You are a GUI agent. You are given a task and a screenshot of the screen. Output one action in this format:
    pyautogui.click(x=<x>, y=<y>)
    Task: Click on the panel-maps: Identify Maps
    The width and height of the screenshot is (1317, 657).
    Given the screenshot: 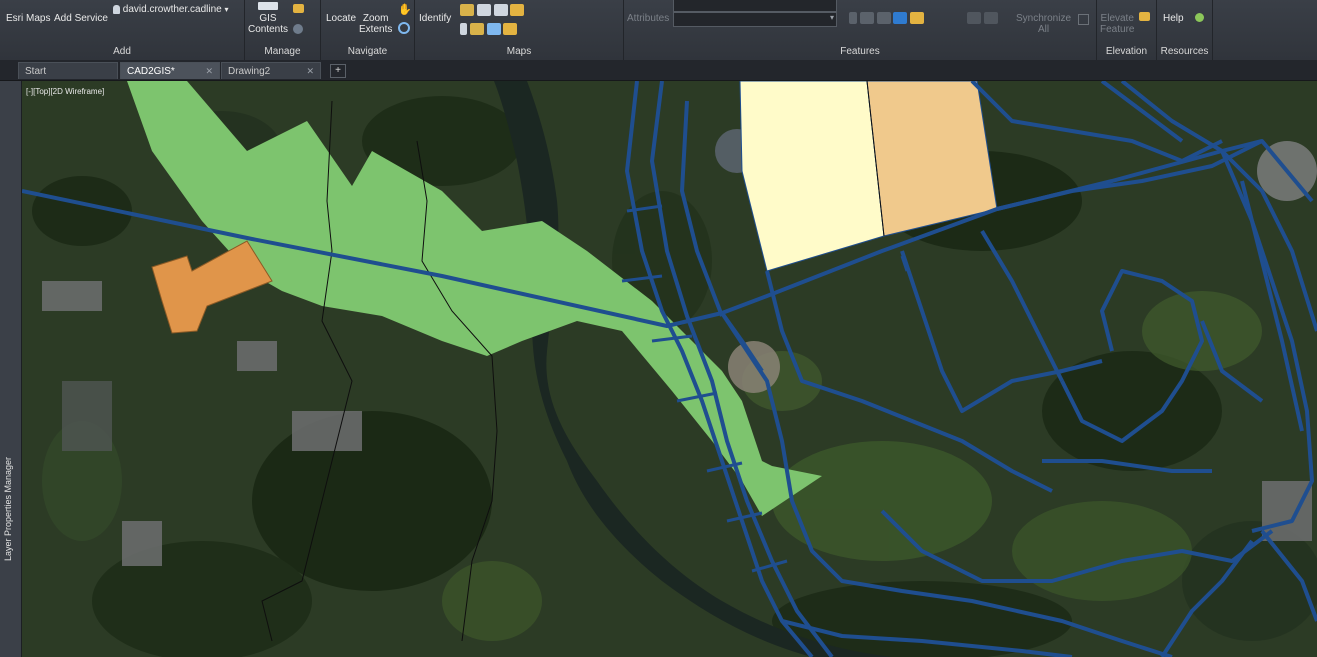 What is the action you would take?
    pyautogui.click(x=519, y=30)
    